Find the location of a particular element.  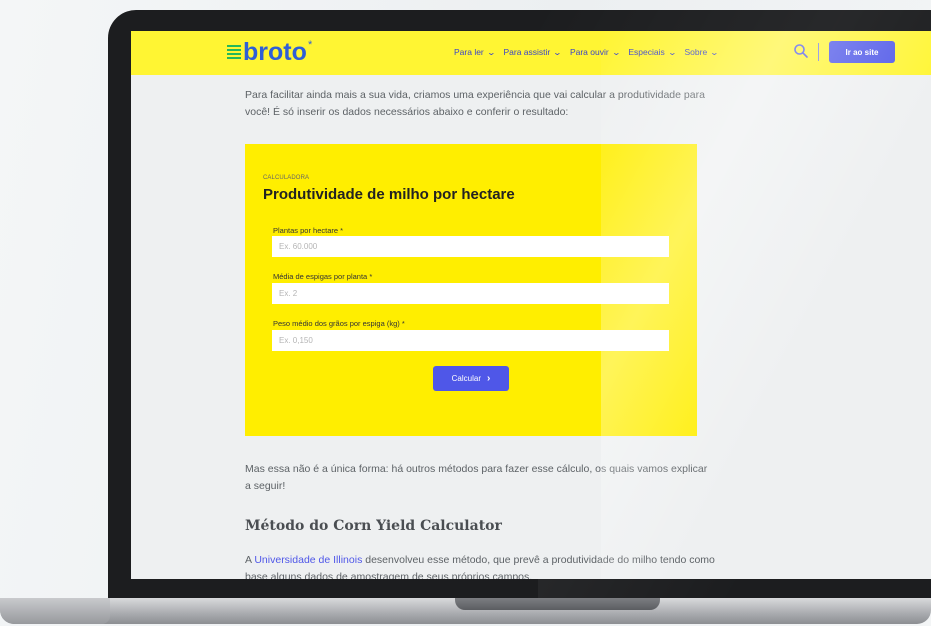

nav-item-label: Para ler is located at coordinates (469, 52).